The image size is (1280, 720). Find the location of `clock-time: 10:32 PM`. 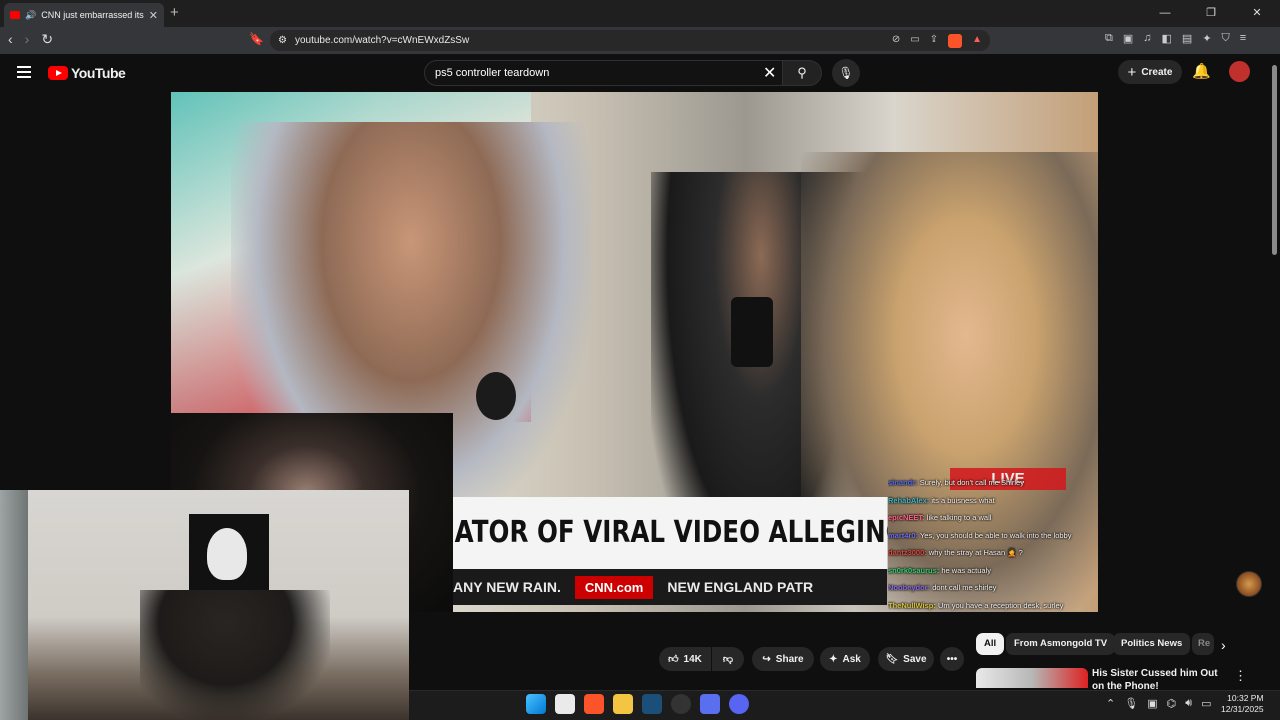

clock-time: 10:32 PM is located at coordinates (1245, 698).